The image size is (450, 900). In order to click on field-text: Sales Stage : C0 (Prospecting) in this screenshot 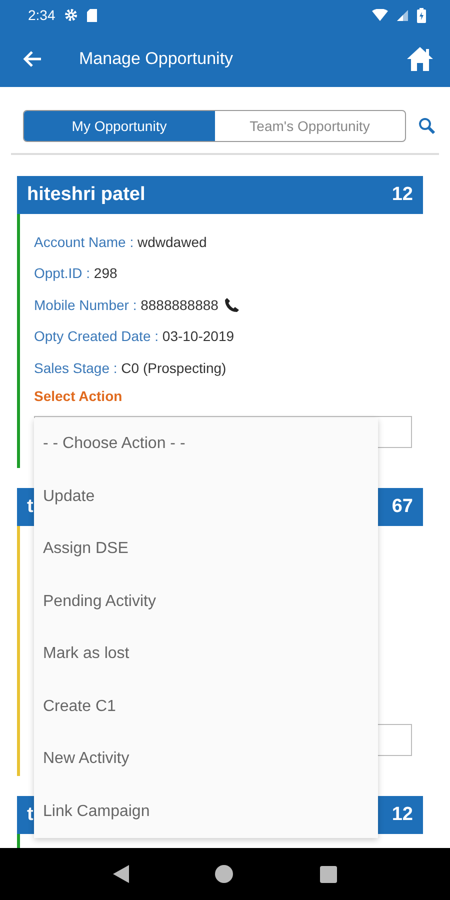, I will do `click(130, 368)`.